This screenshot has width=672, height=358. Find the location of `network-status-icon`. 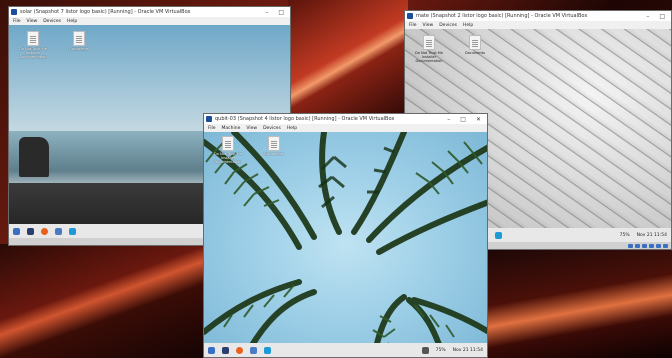

network-status-icon is located at coordinates (644, 245).